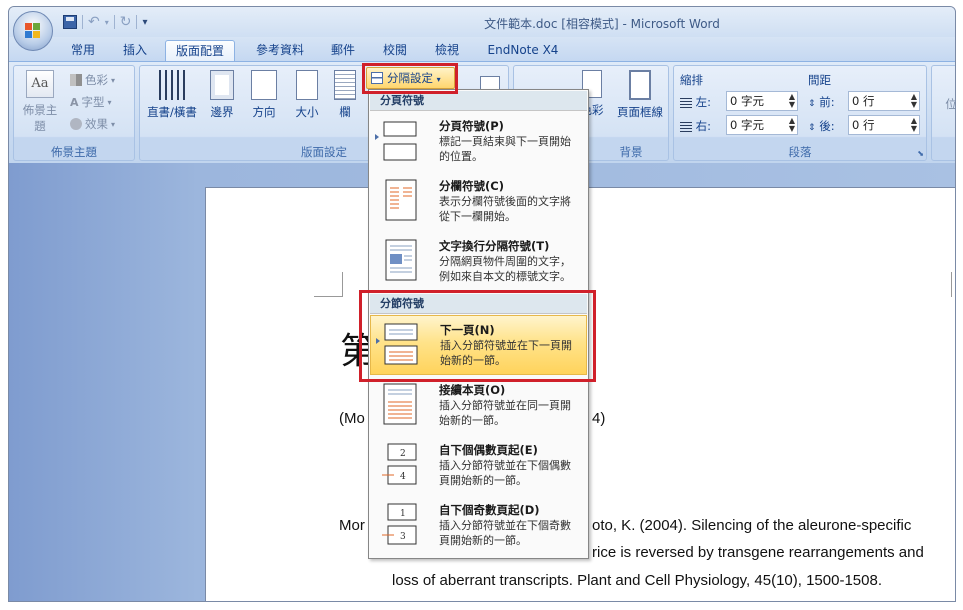 This screenshot has width=963, height=610. Describe the element at coordinates (884, 101) in the screenshot. I see `spacing-before-input: 0 行 ▲ ▼` at that location.